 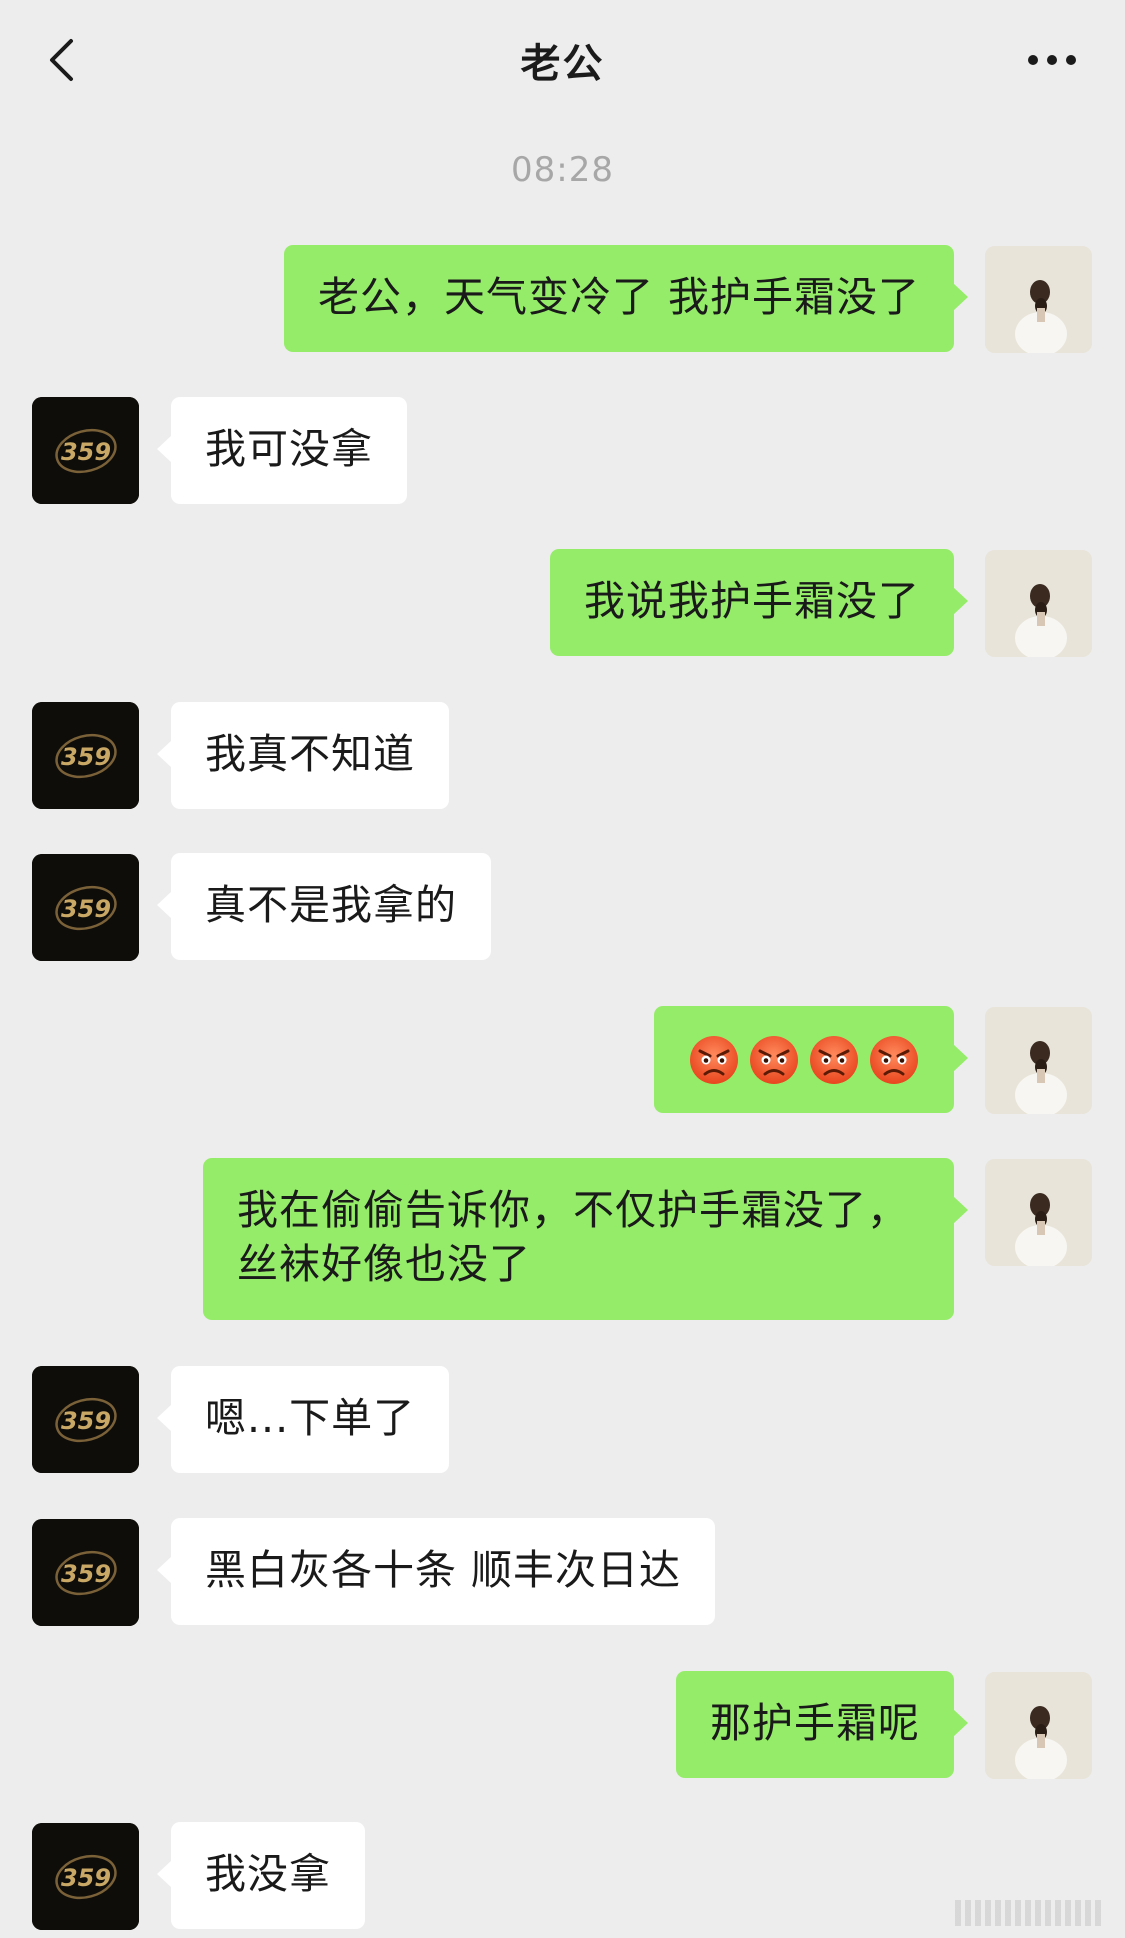 What do you see at coordinates (1030, 1913) in the screenshot?
I see `watermark` at bounding box center [1030, 1913].